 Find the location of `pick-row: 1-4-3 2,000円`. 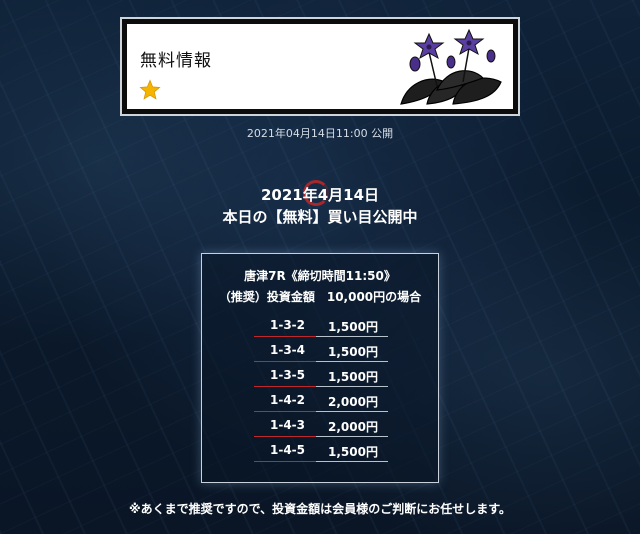

pick-row: 1-4-3 2,000円 is located at coordinates (321, 424).